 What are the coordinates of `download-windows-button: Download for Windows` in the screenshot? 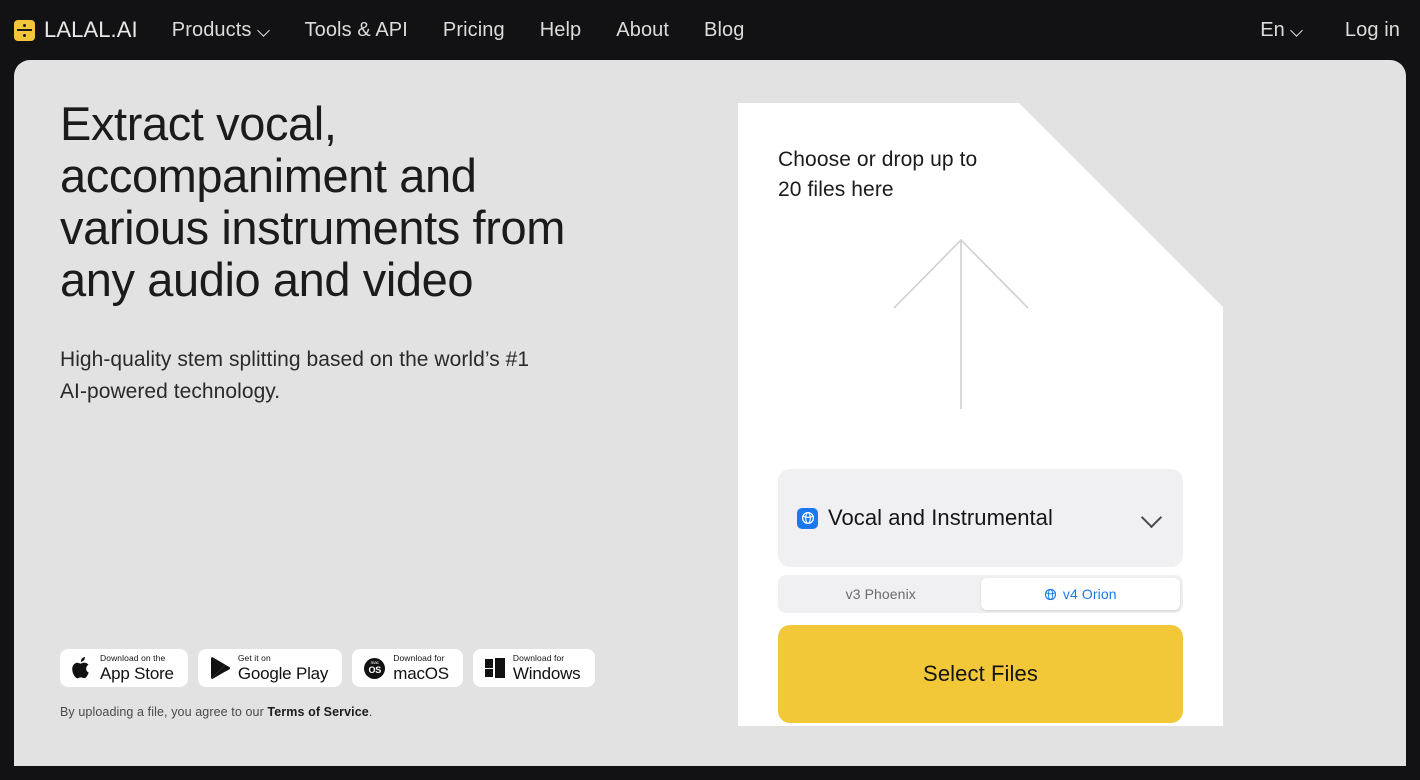 It's located at (533, 668).